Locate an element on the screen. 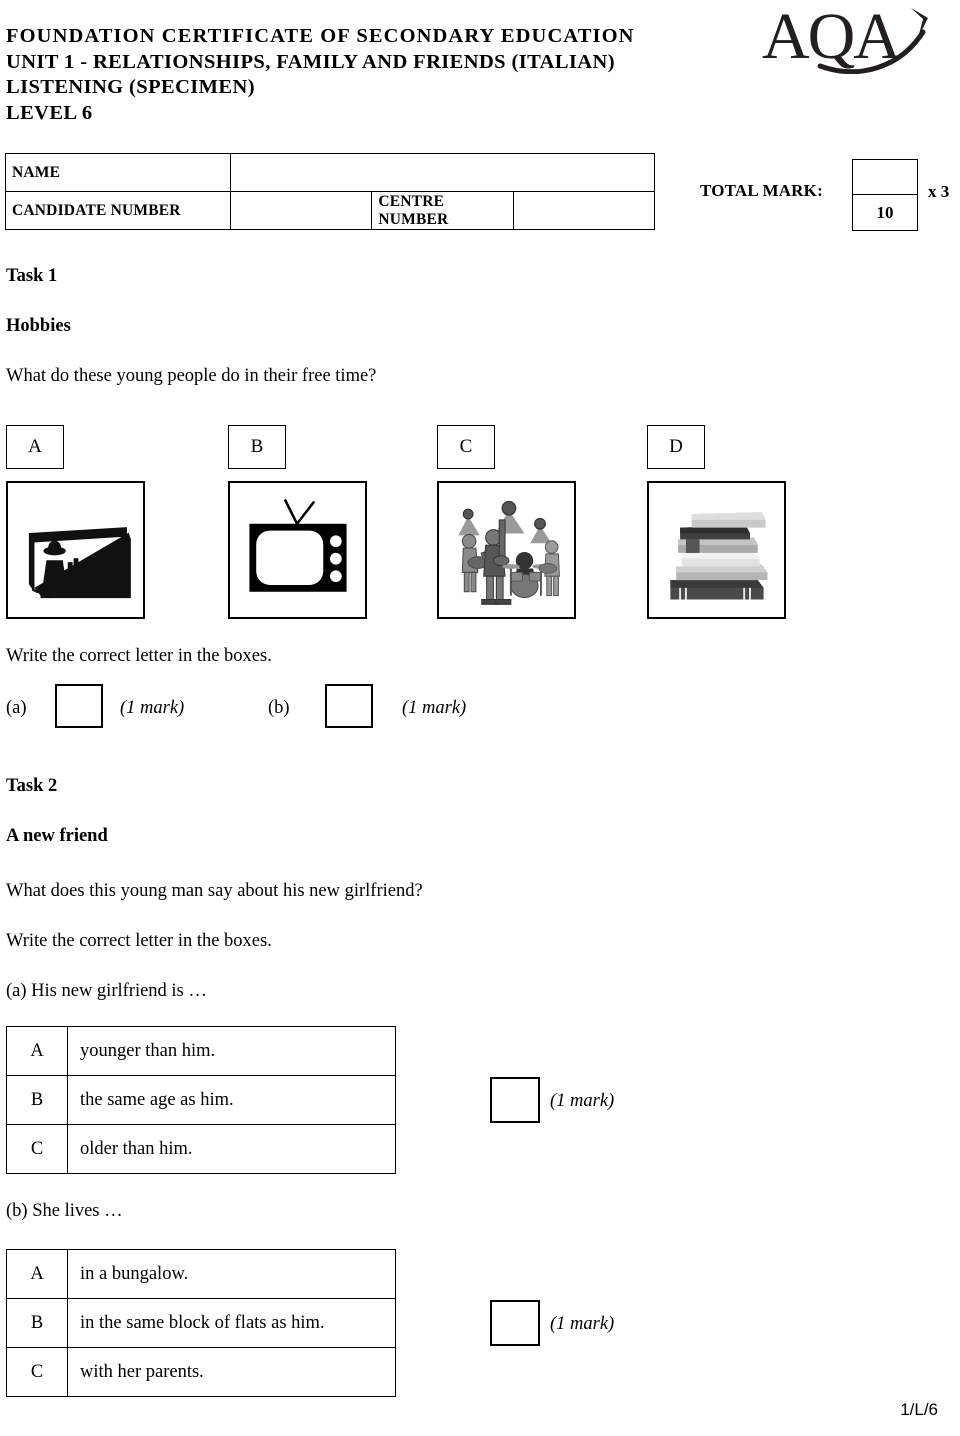 Image resolution: width=960 pixels, height=1436 pixels. picture-letter-box-c: C is located at coordinates (466, 447).